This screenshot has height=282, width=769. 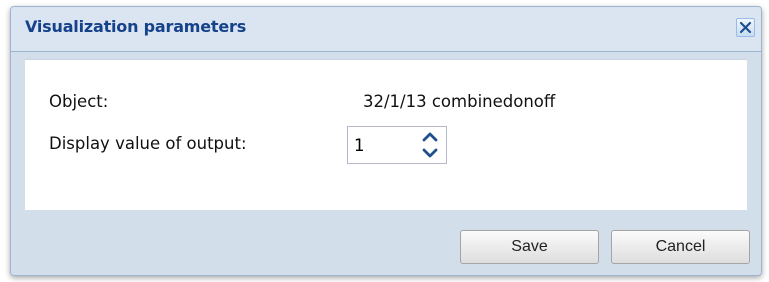 I want to click on chevron-down-icon, so click(x=430, y=153).